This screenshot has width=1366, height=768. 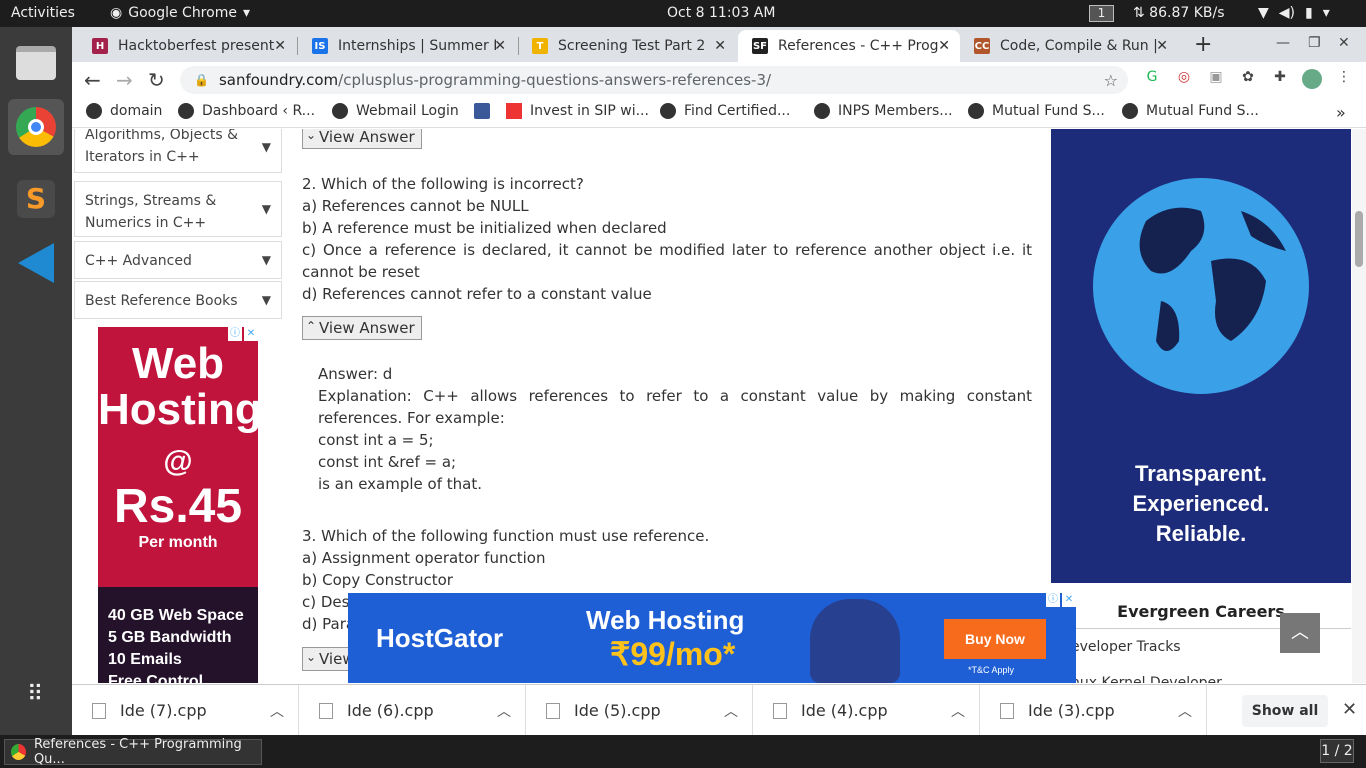 What do you see at coordinates (1201, 473) in the screenshot?
I see `ad-text: Transparent.` at bounding box center [1201, 473].